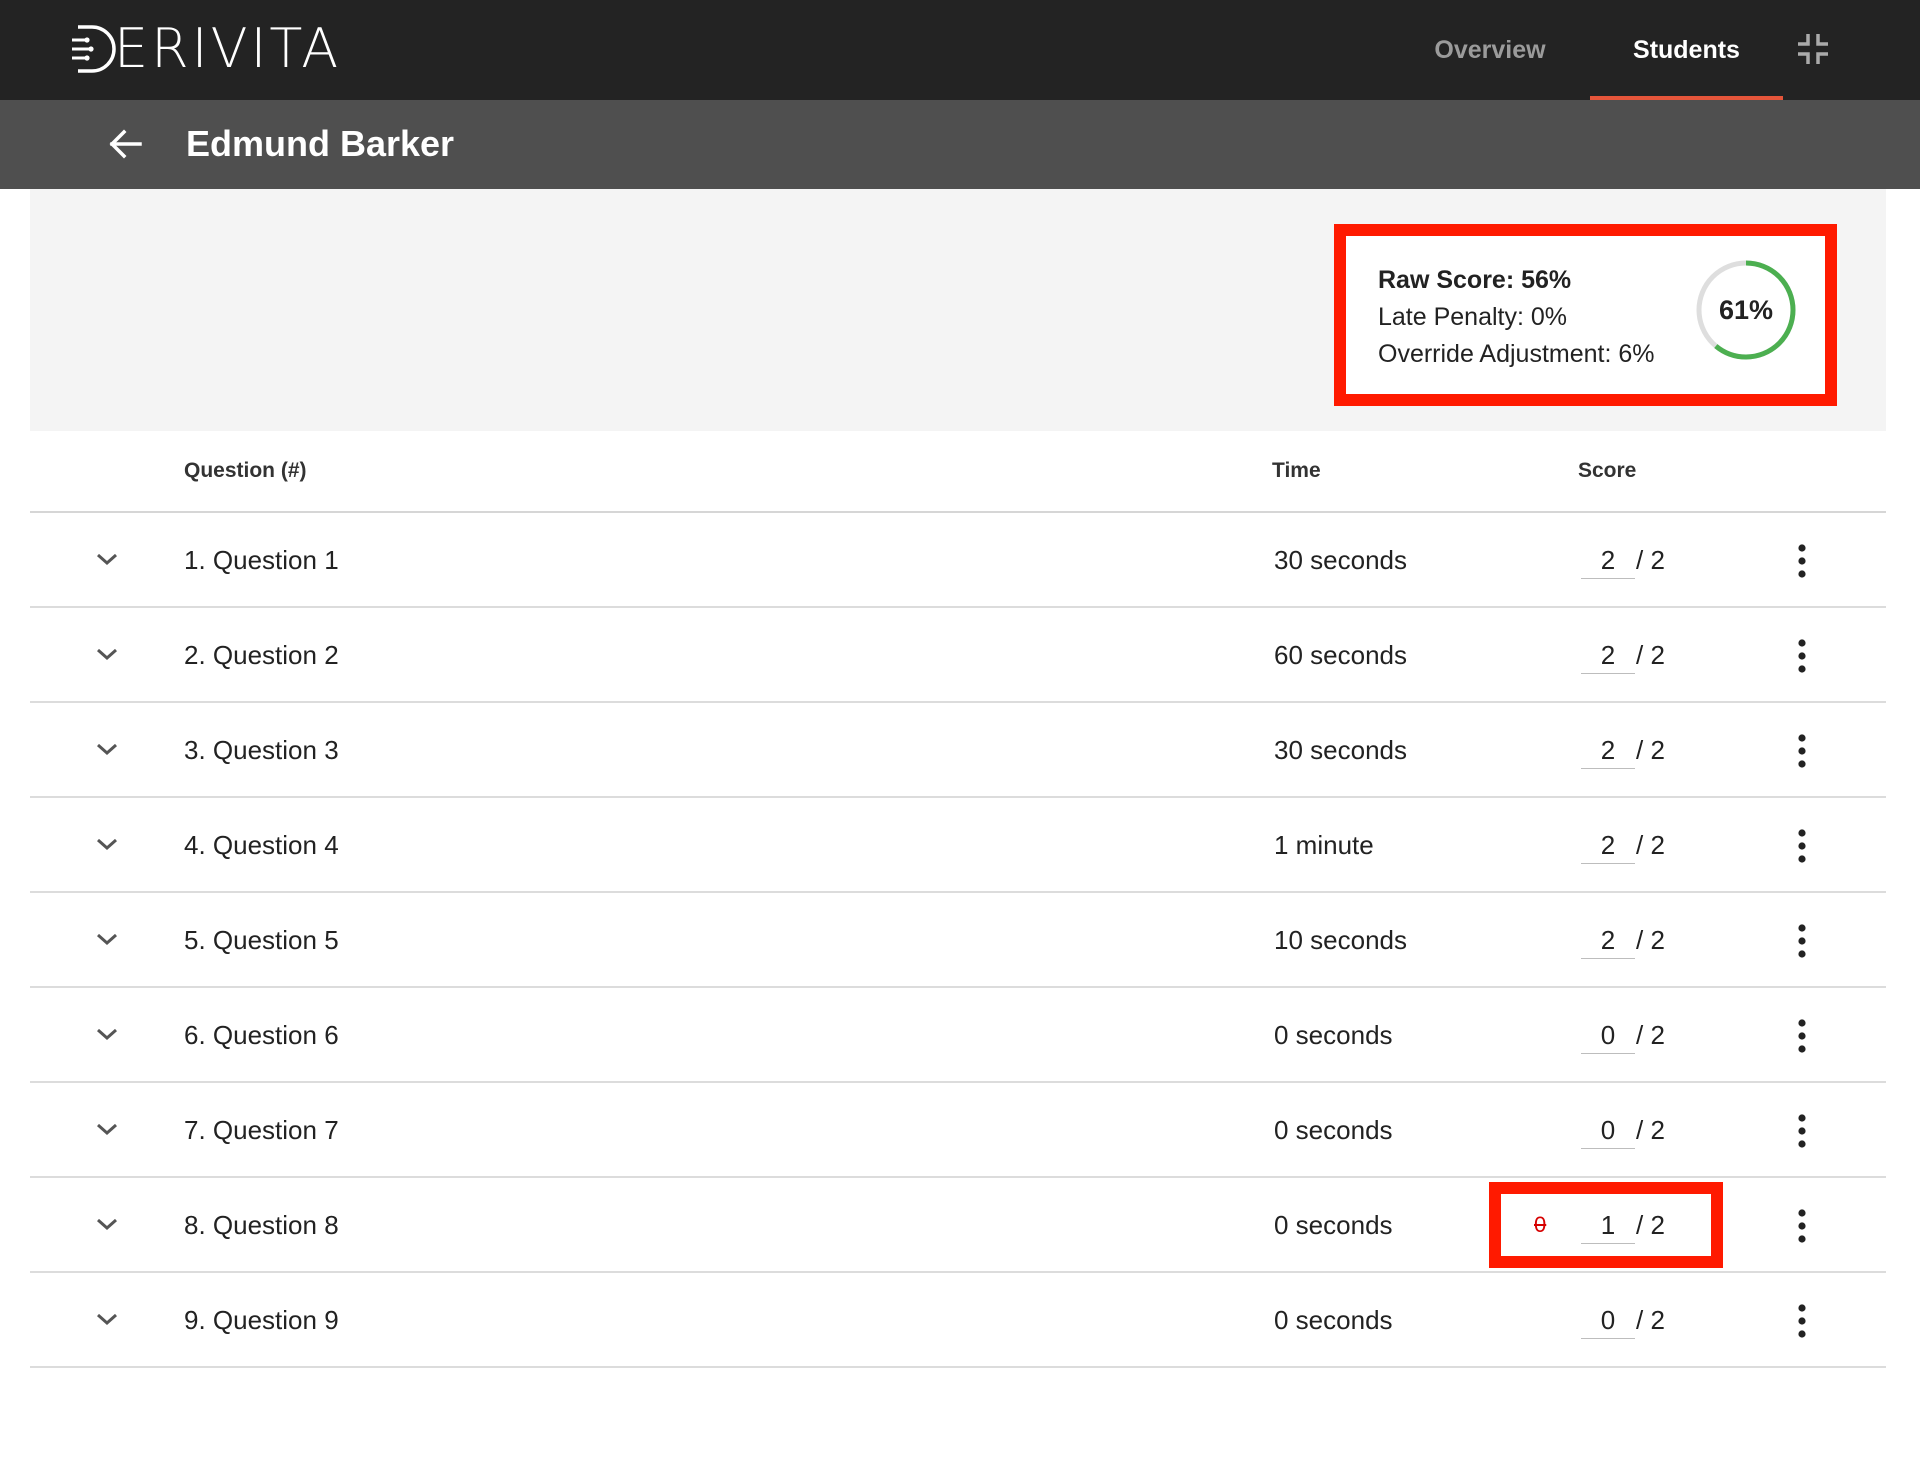 This screenshot has height=1482, width=1920. I want to click on table-row: 1. Question 1 30 seconds 2 / 2, so click(958, 560).